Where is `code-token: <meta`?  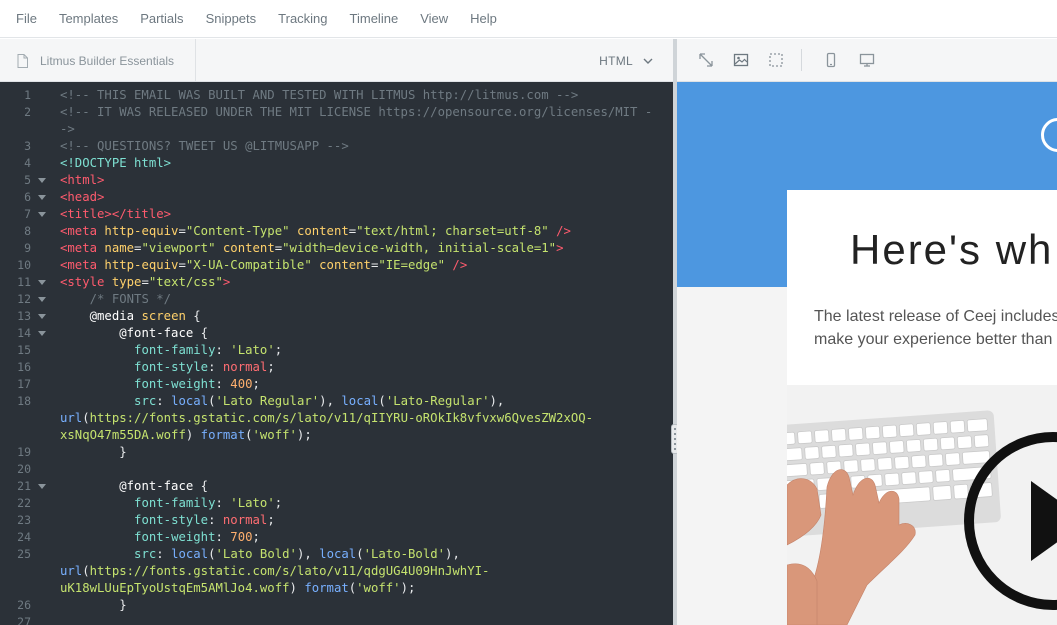 code-token: <meta is located at coordinates (82, 231).